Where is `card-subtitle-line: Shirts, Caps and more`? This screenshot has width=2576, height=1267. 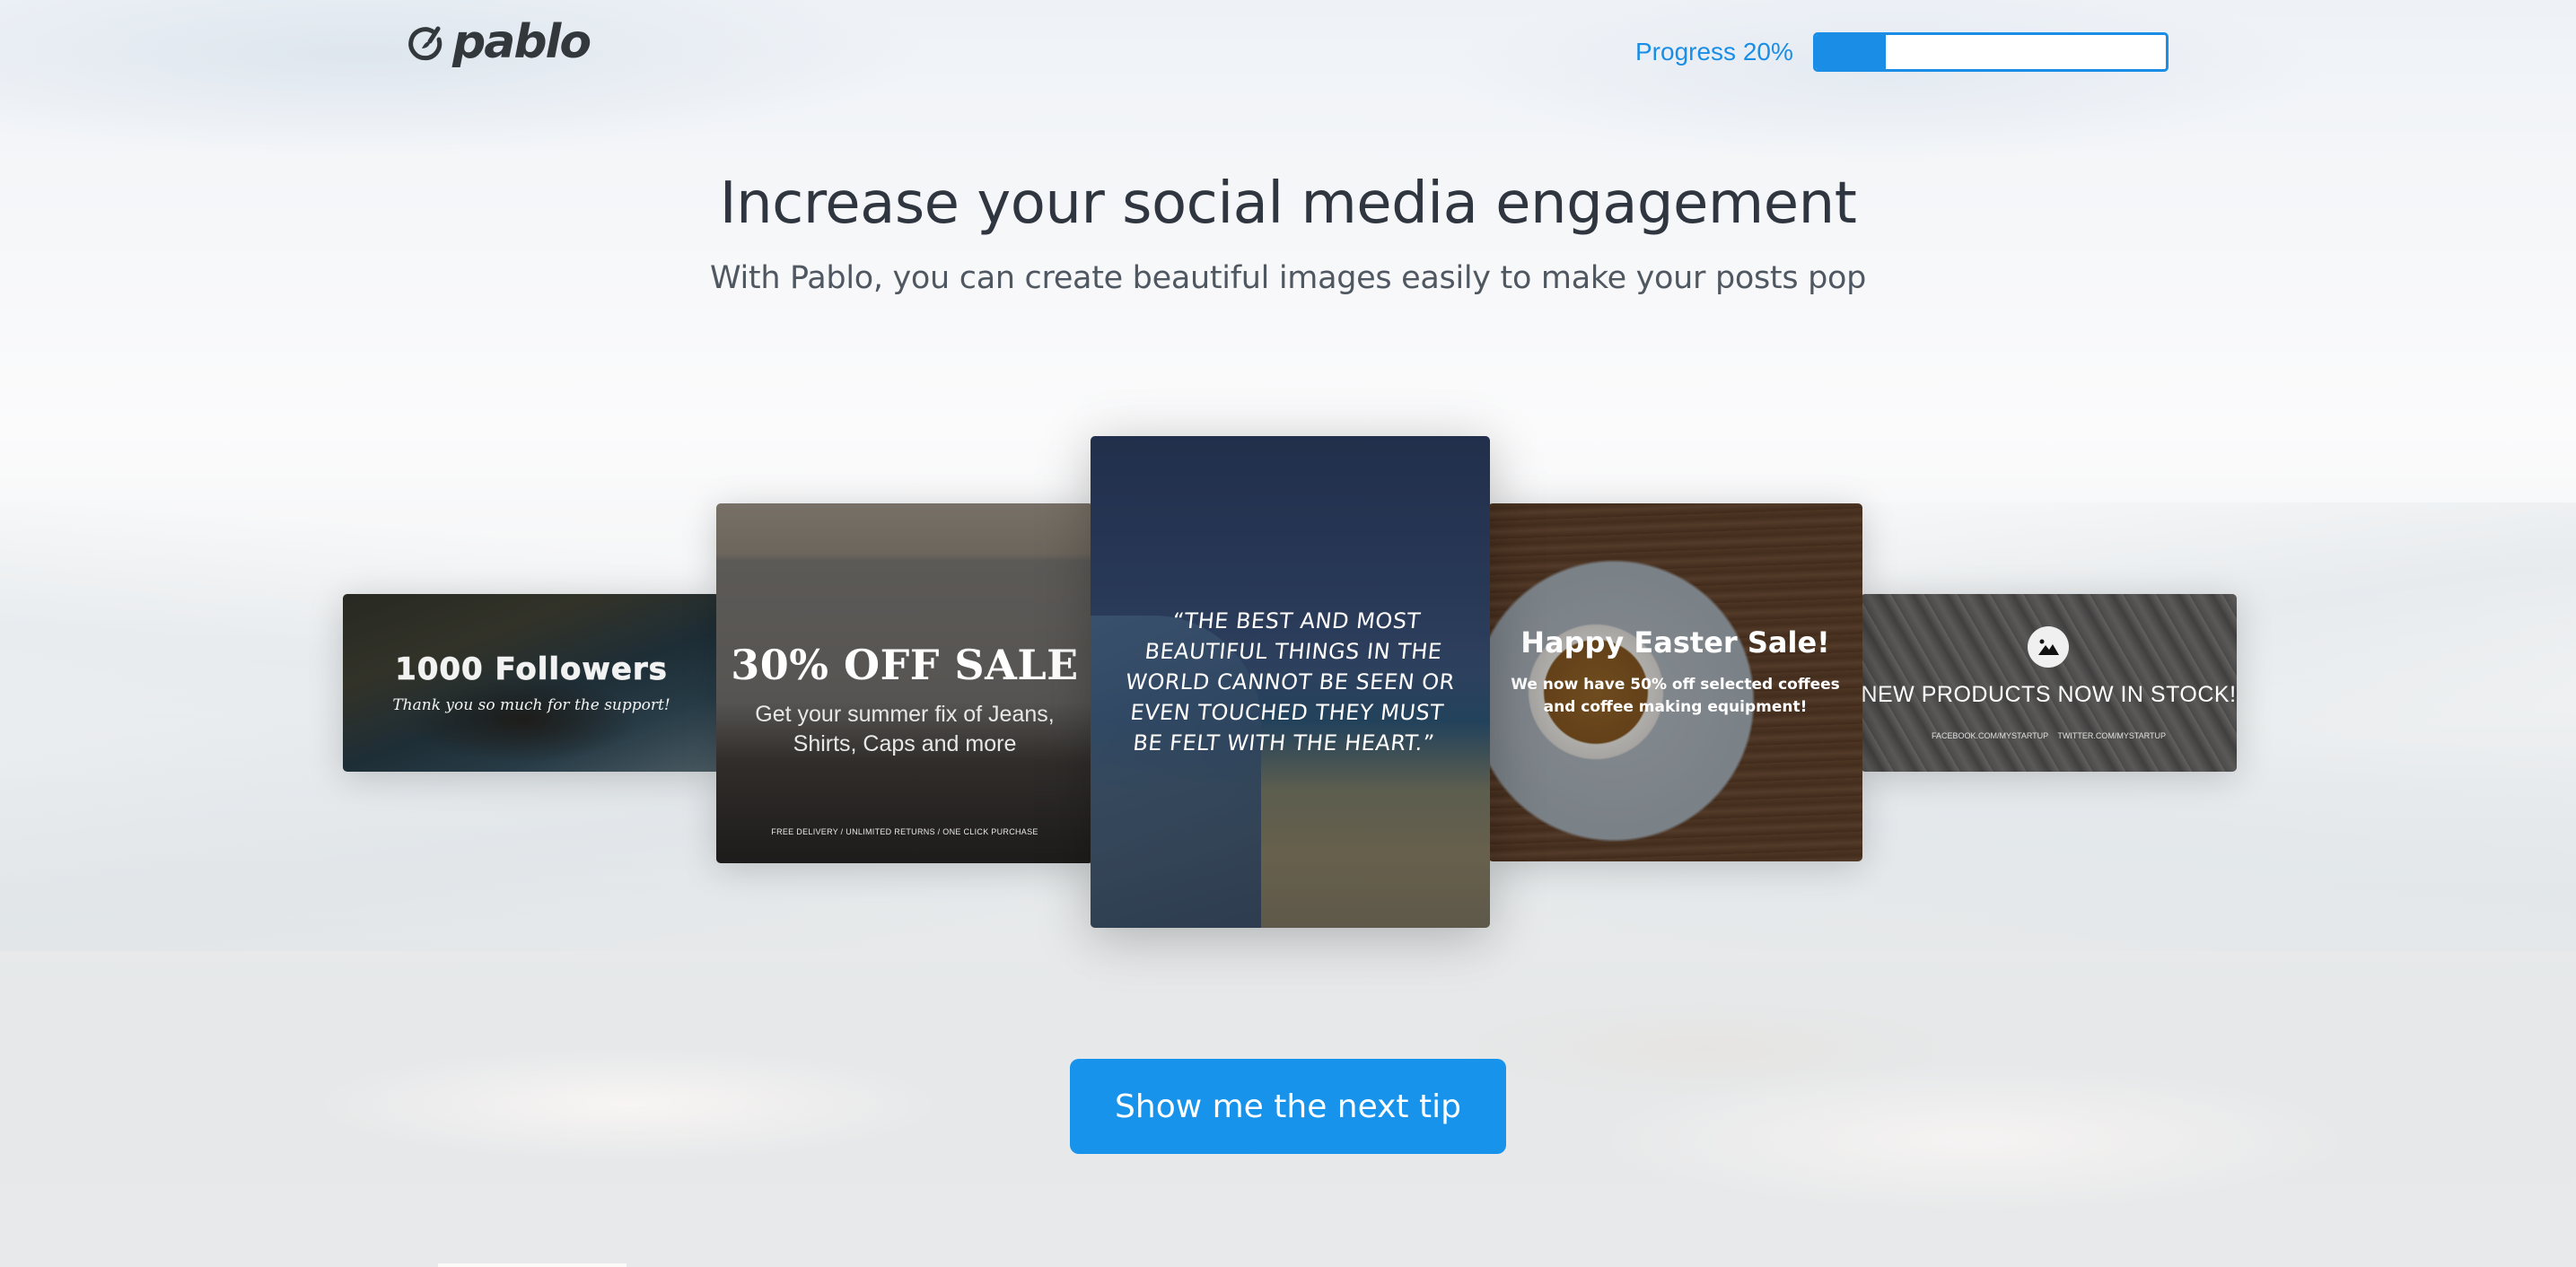
card-subtitle-line: Shirts, Caps and more is located at coordinates (905, 743).